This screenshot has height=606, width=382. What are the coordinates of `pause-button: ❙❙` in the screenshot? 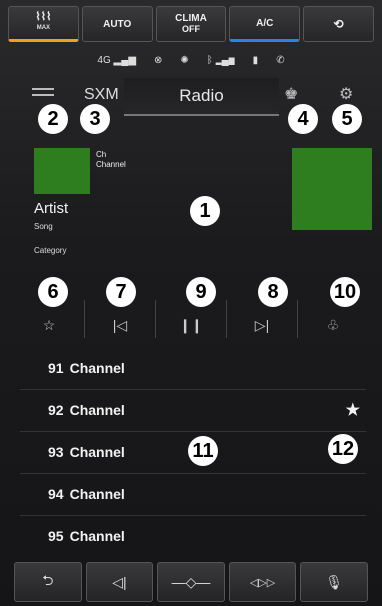 It's located at (191, 319).